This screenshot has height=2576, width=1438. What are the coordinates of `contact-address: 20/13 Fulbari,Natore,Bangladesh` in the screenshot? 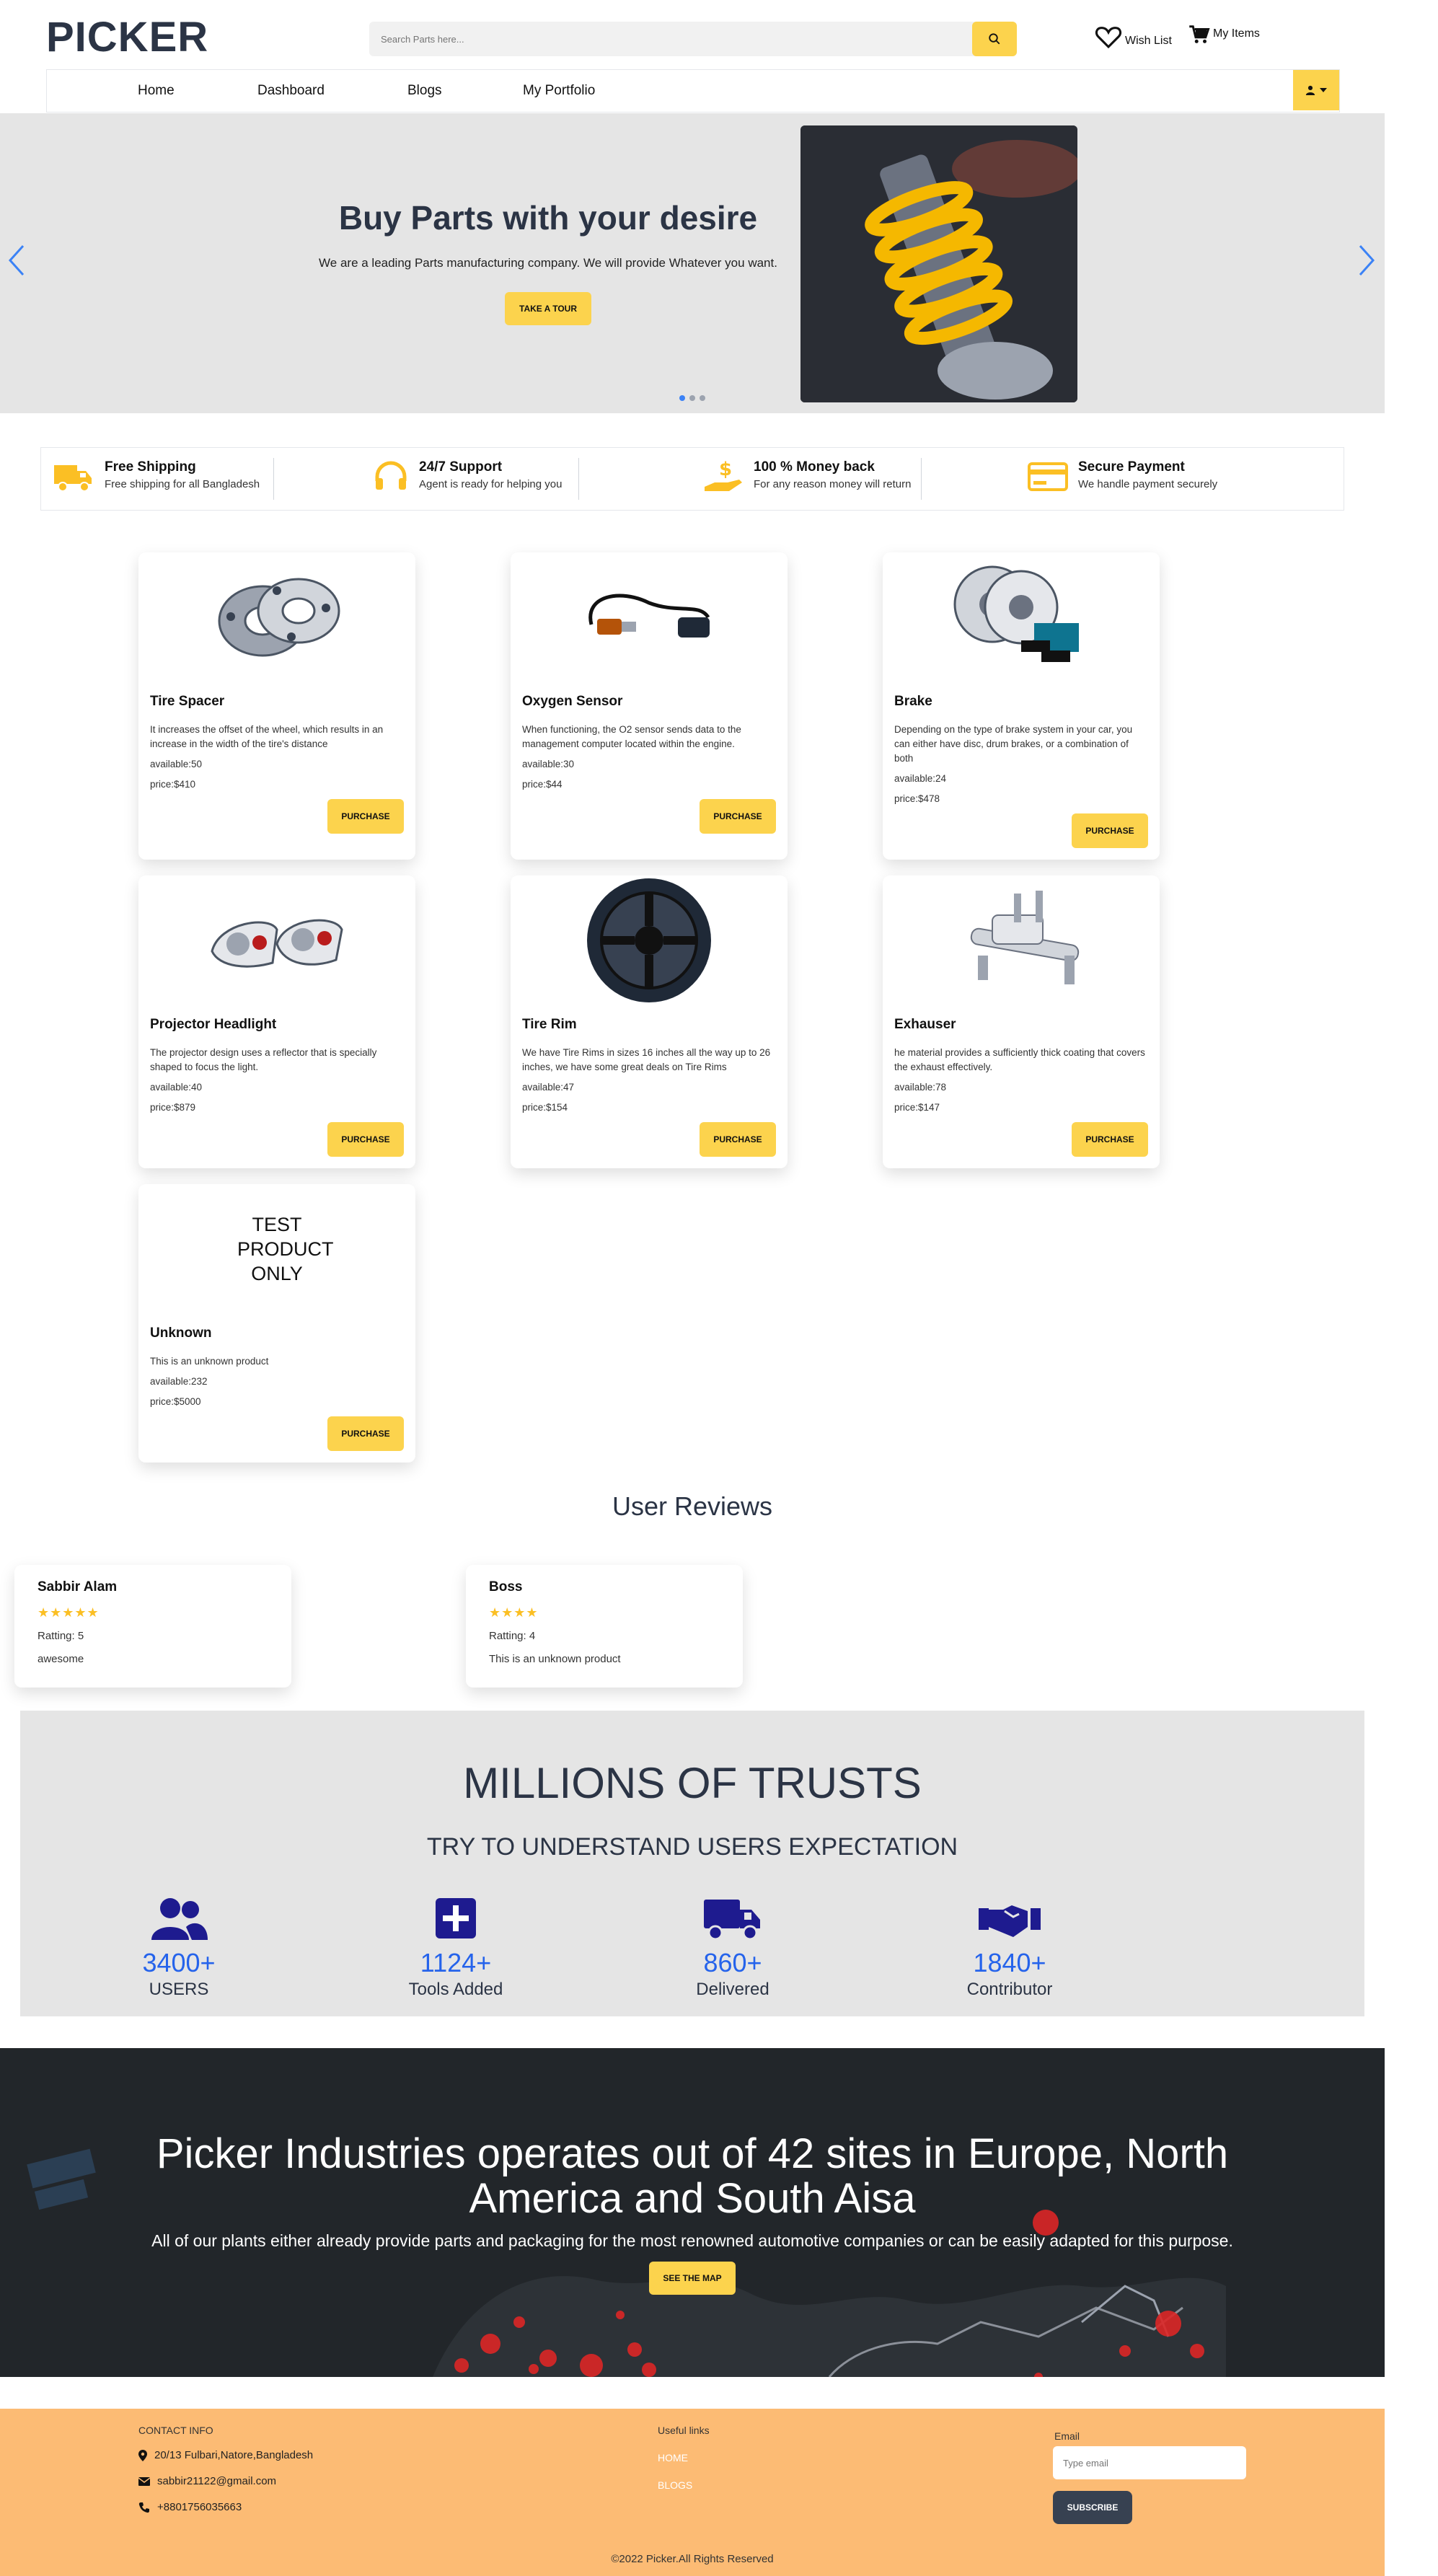 It's located at (225, 2455).